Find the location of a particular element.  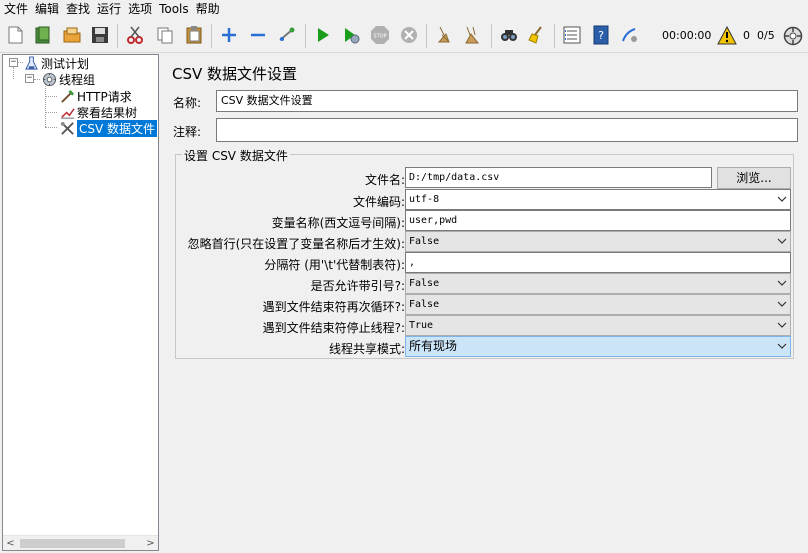

stop-thread-on-eof-label: 遇到文件结束符停止线程?: is located at coordinates (333, 328).